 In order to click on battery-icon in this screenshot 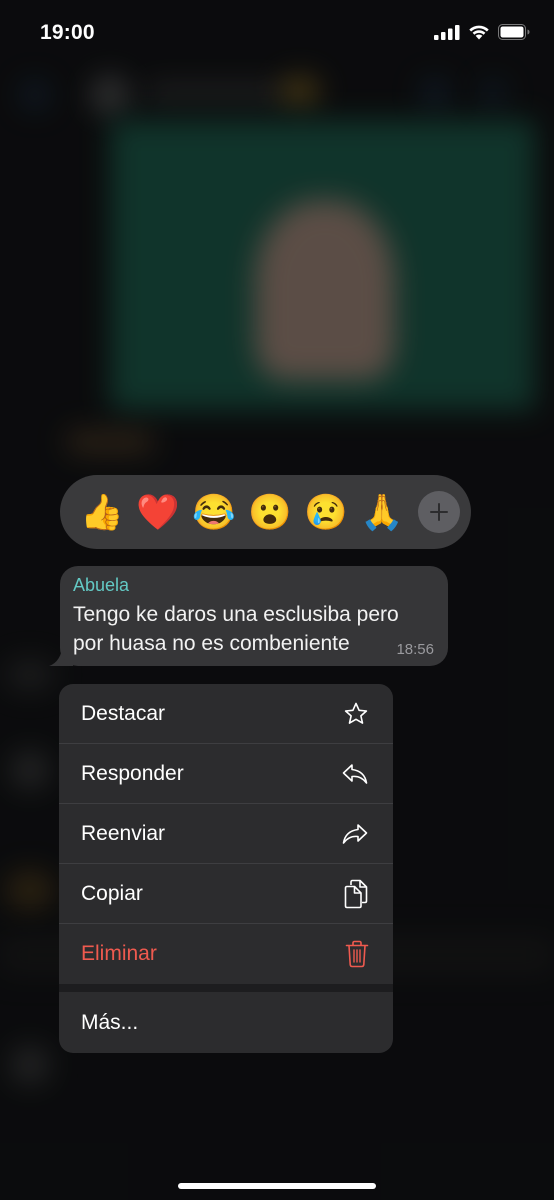, I will do `click(514, 32)`.